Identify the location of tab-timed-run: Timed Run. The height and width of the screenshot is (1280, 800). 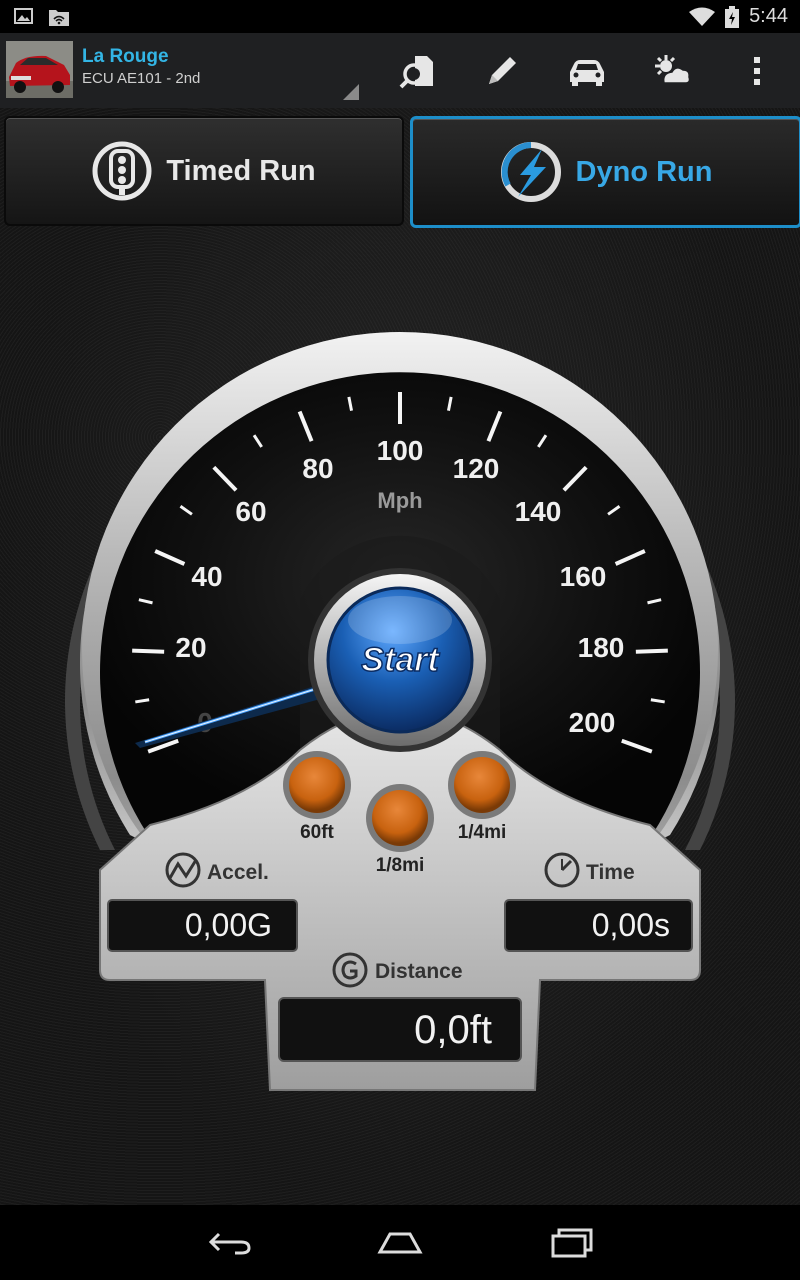
(204, 171).